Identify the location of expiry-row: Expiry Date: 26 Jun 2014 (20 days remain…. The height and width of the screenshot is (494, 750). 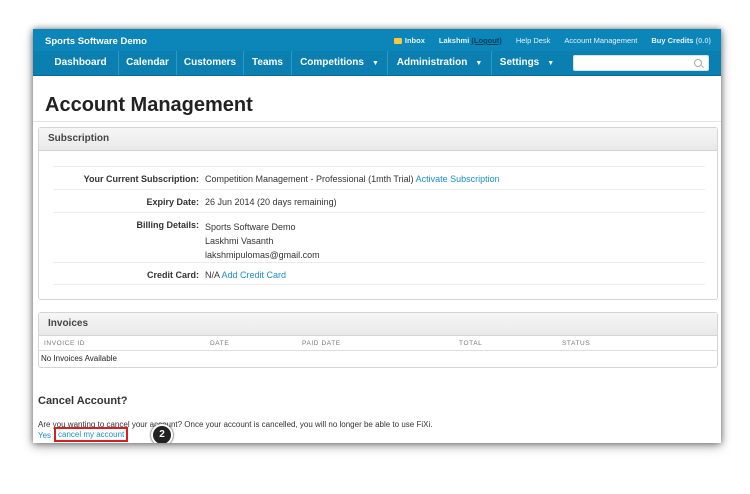
(379, 200).